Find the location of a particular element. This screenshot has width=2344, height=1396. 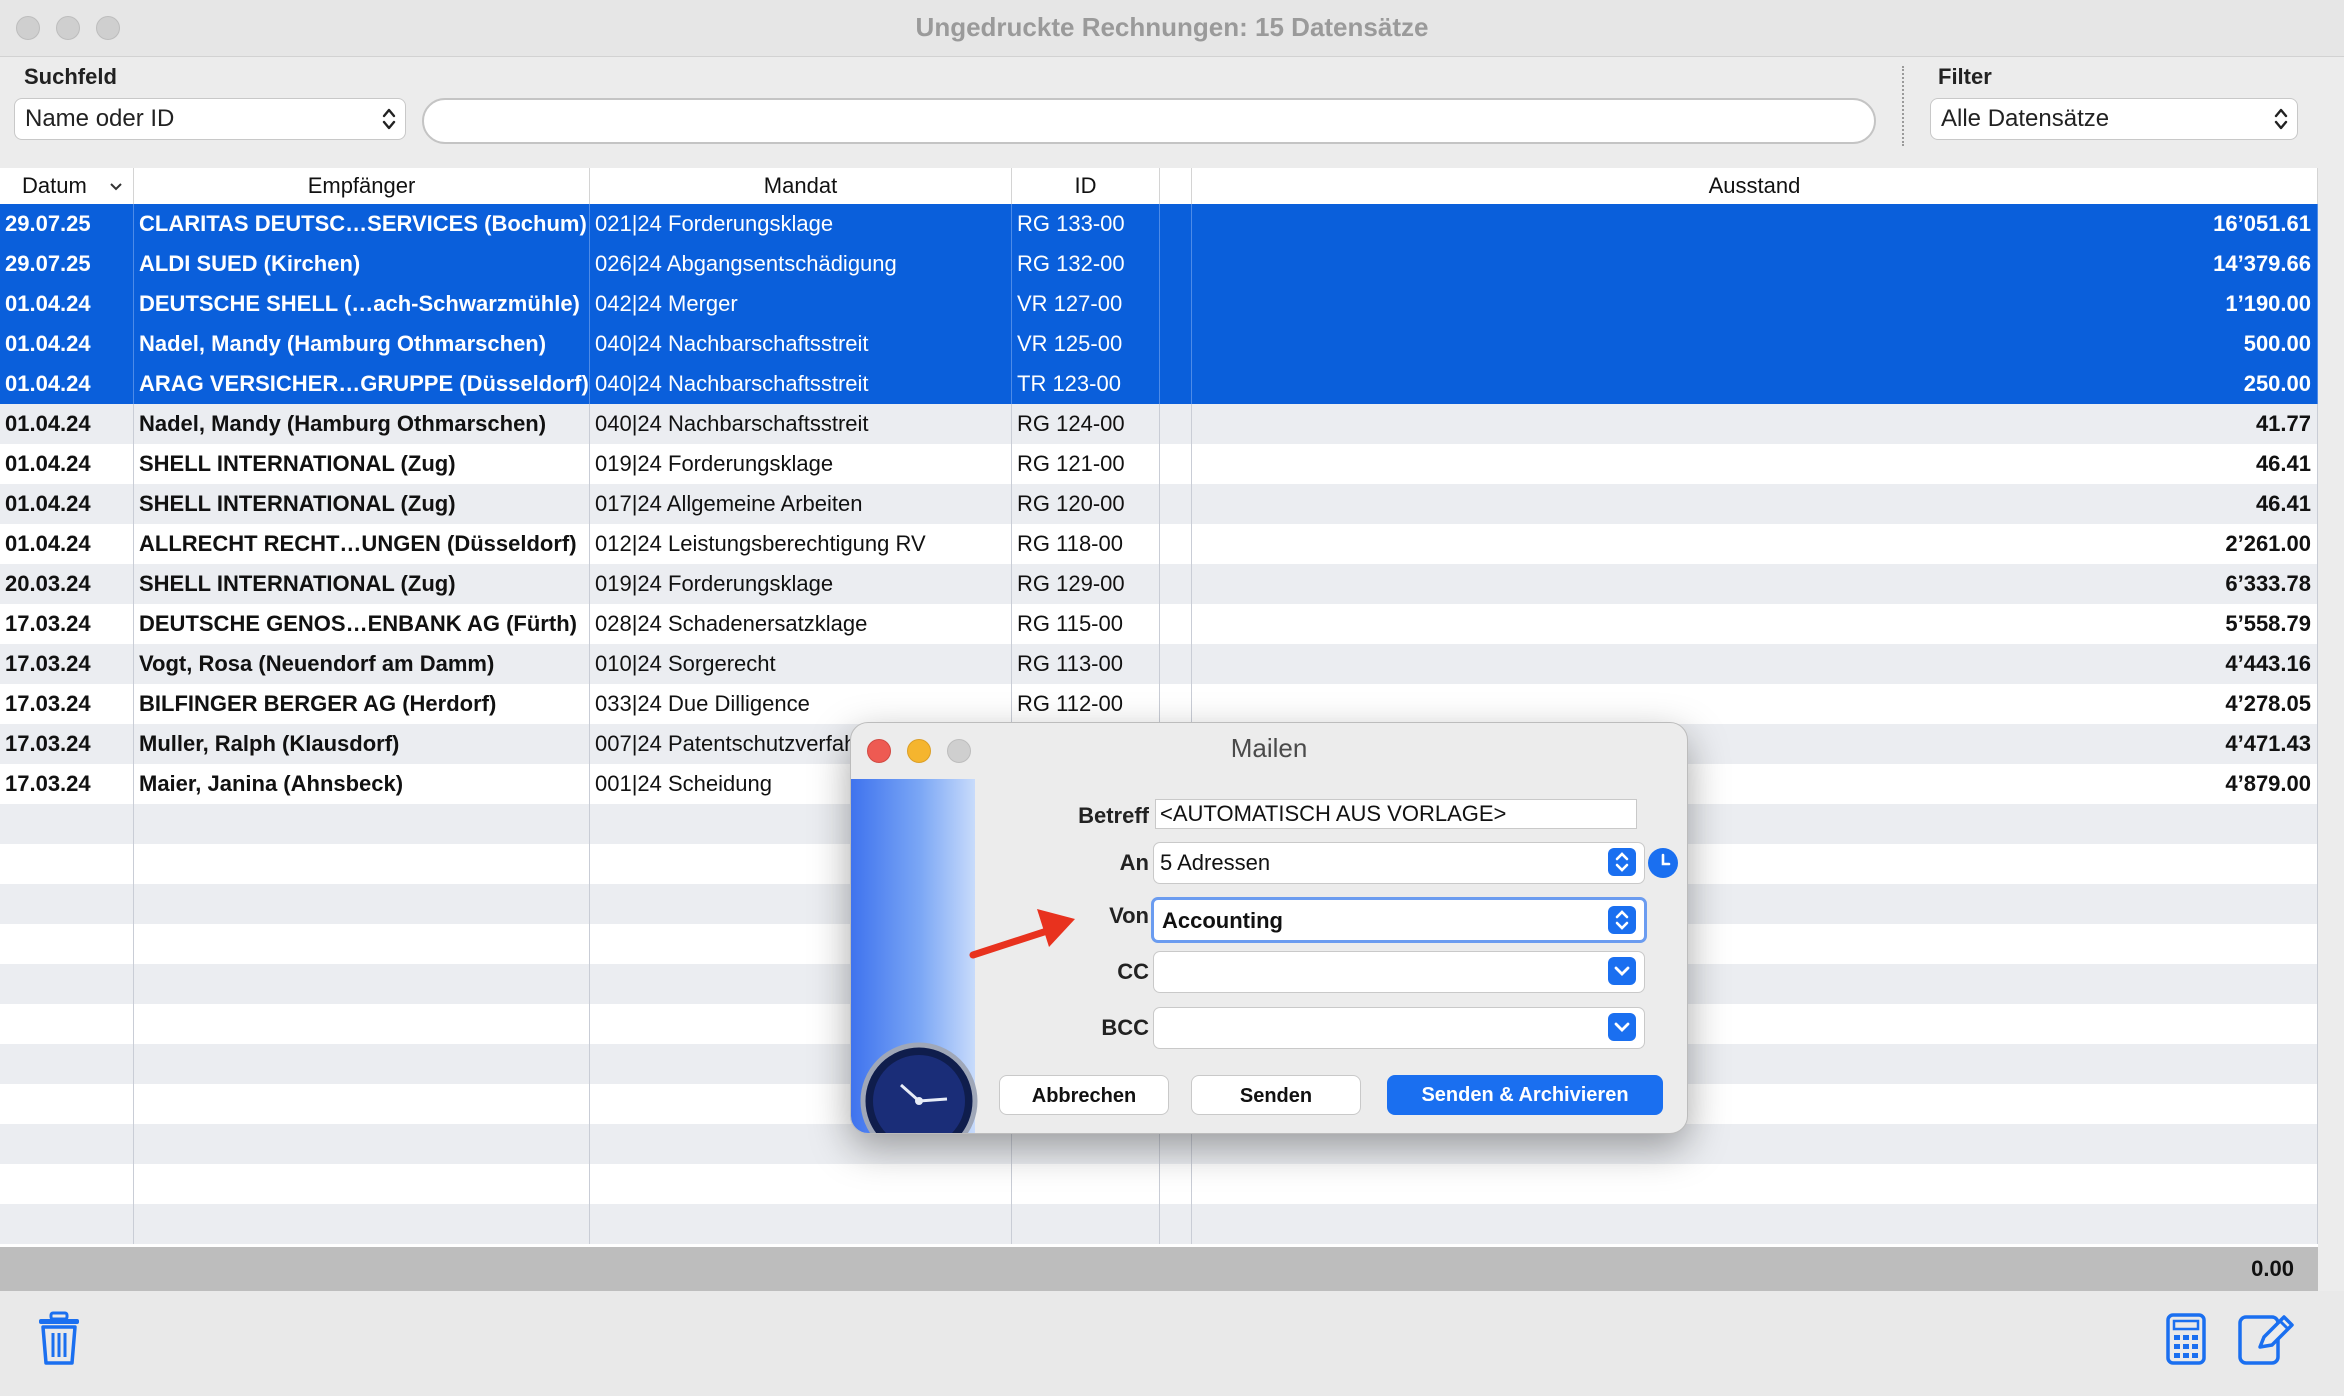

cell-amount: 41.77 is located at coordinates (1755, 424).